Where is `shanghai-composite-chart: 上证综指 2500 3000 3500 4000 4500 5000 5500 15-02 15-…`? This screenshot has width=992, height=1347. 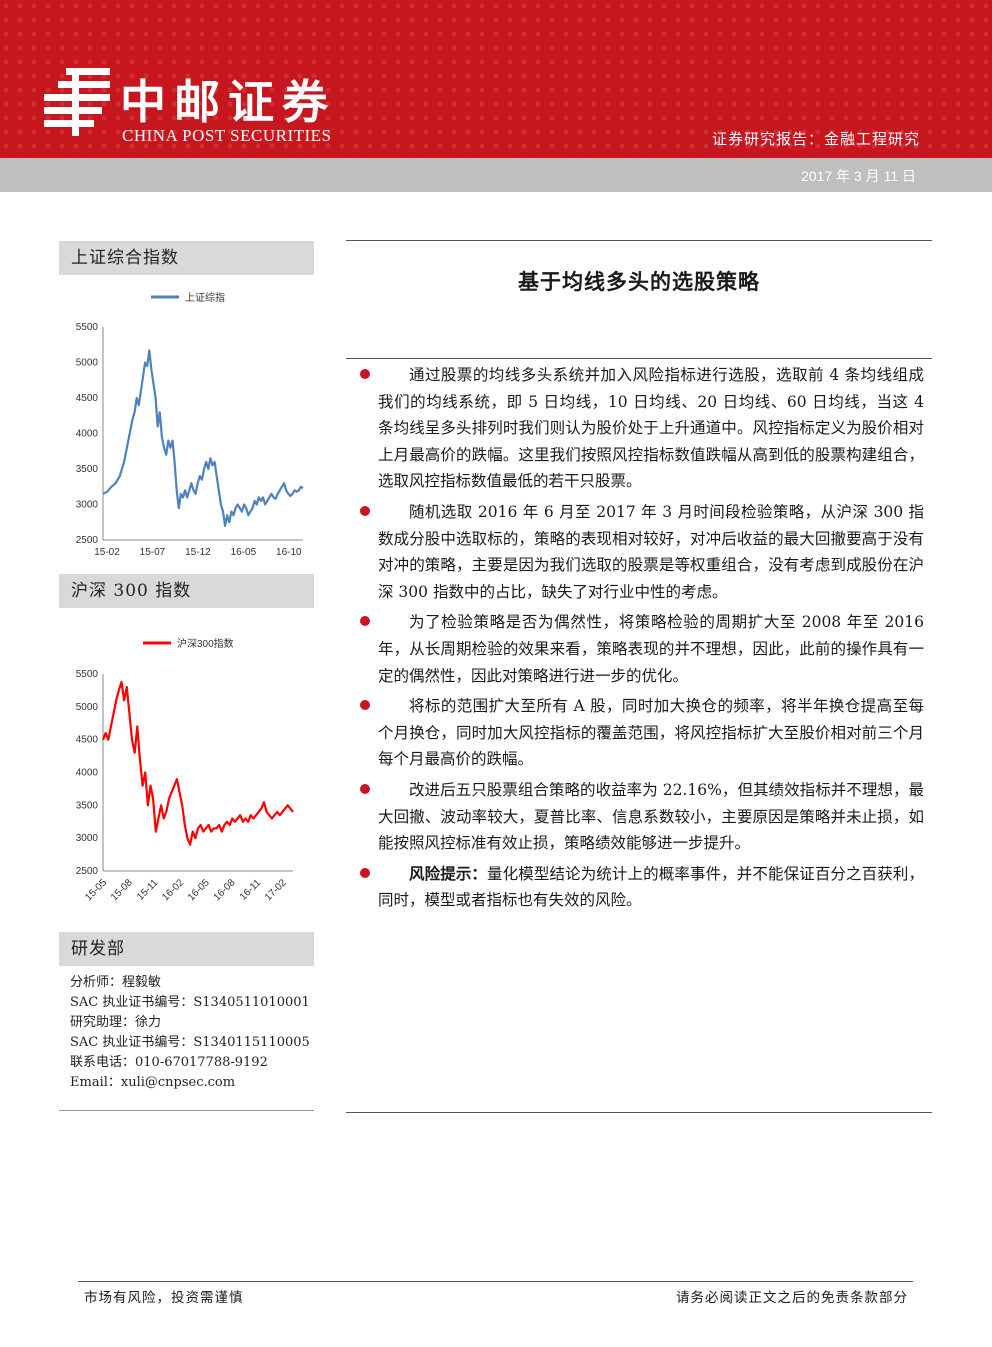 shanghai-composite-chart: 上证综指 2500 3000 3500 4000 4500 5000 5500 15-02 15-… is located at coordinates (190, 424).